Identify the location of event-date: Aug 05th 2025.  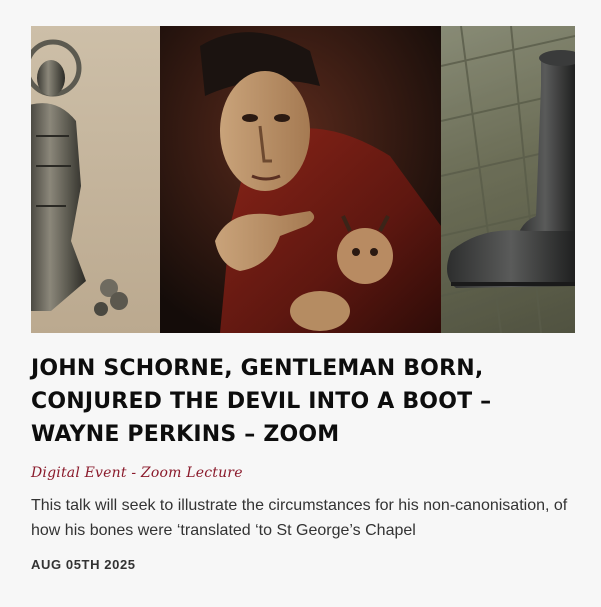
(83, 564).